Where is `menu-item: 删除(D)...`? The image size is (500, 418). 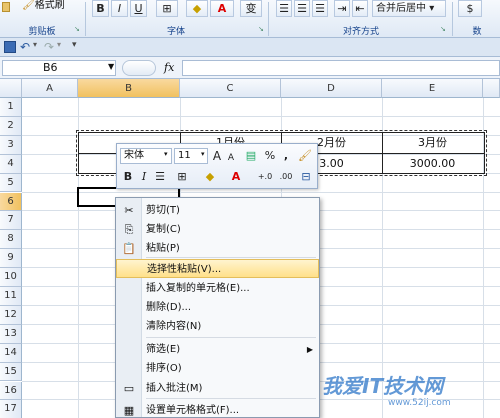
menu-item: 删除(D)... is located at coordinates (217, 307).